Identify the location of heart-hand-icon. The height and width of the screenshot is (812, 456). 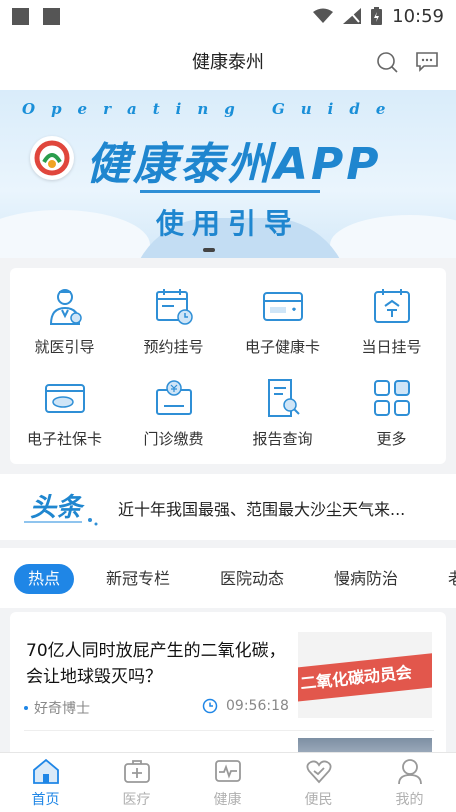
(318, 772).